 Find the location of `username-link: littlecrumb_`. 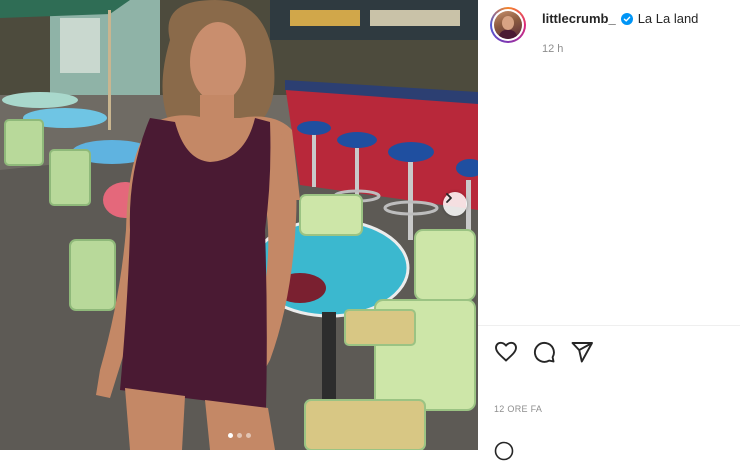

username-link: littlecrumb_ is located at coordinates (579, 18).